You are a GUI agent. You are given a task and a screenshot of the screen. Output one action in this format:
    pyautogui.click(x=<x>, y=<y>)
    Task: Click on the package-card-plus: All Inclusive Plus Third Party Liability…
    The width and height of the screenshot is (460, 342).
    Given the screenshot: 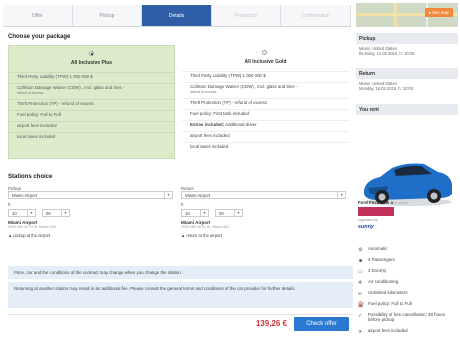 What is the action you would take?
    pyautogui.click(x=91, y=102)
    